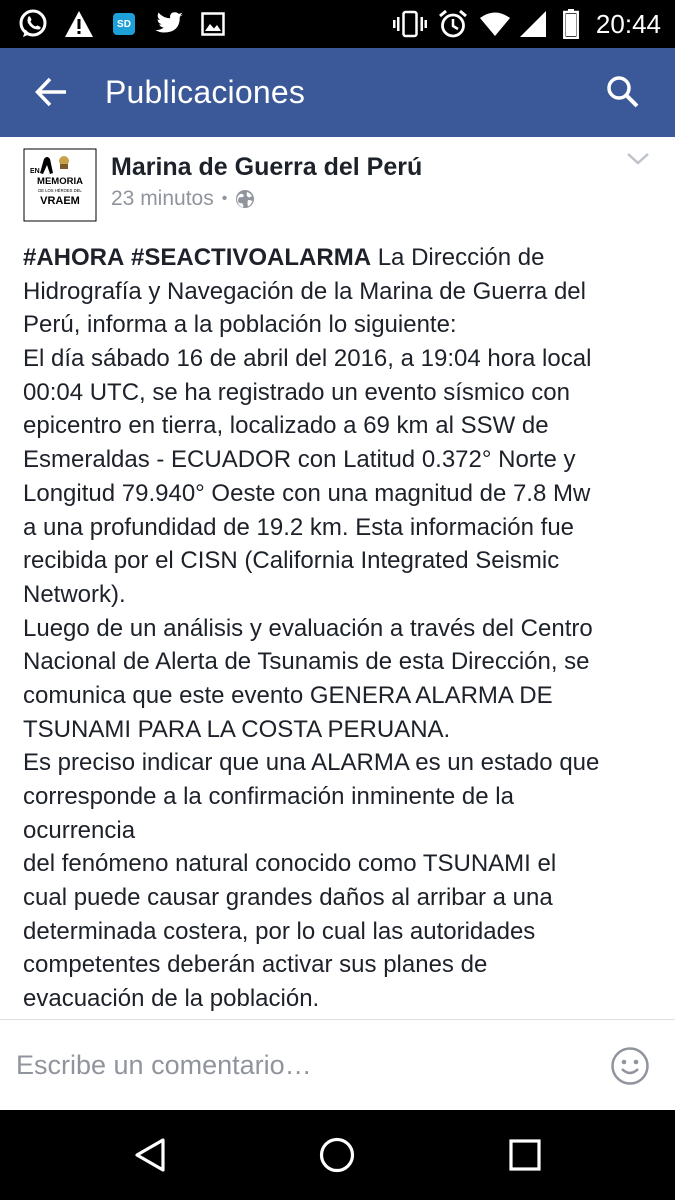 The width and height of the screenshot is (675, 1200). What do you see at coordinates (237, 729) in the screenshot?
I see `post-body-line: TSUNAMI PARA LA COSTA PERUANA.` at bounding box center [237, 729].